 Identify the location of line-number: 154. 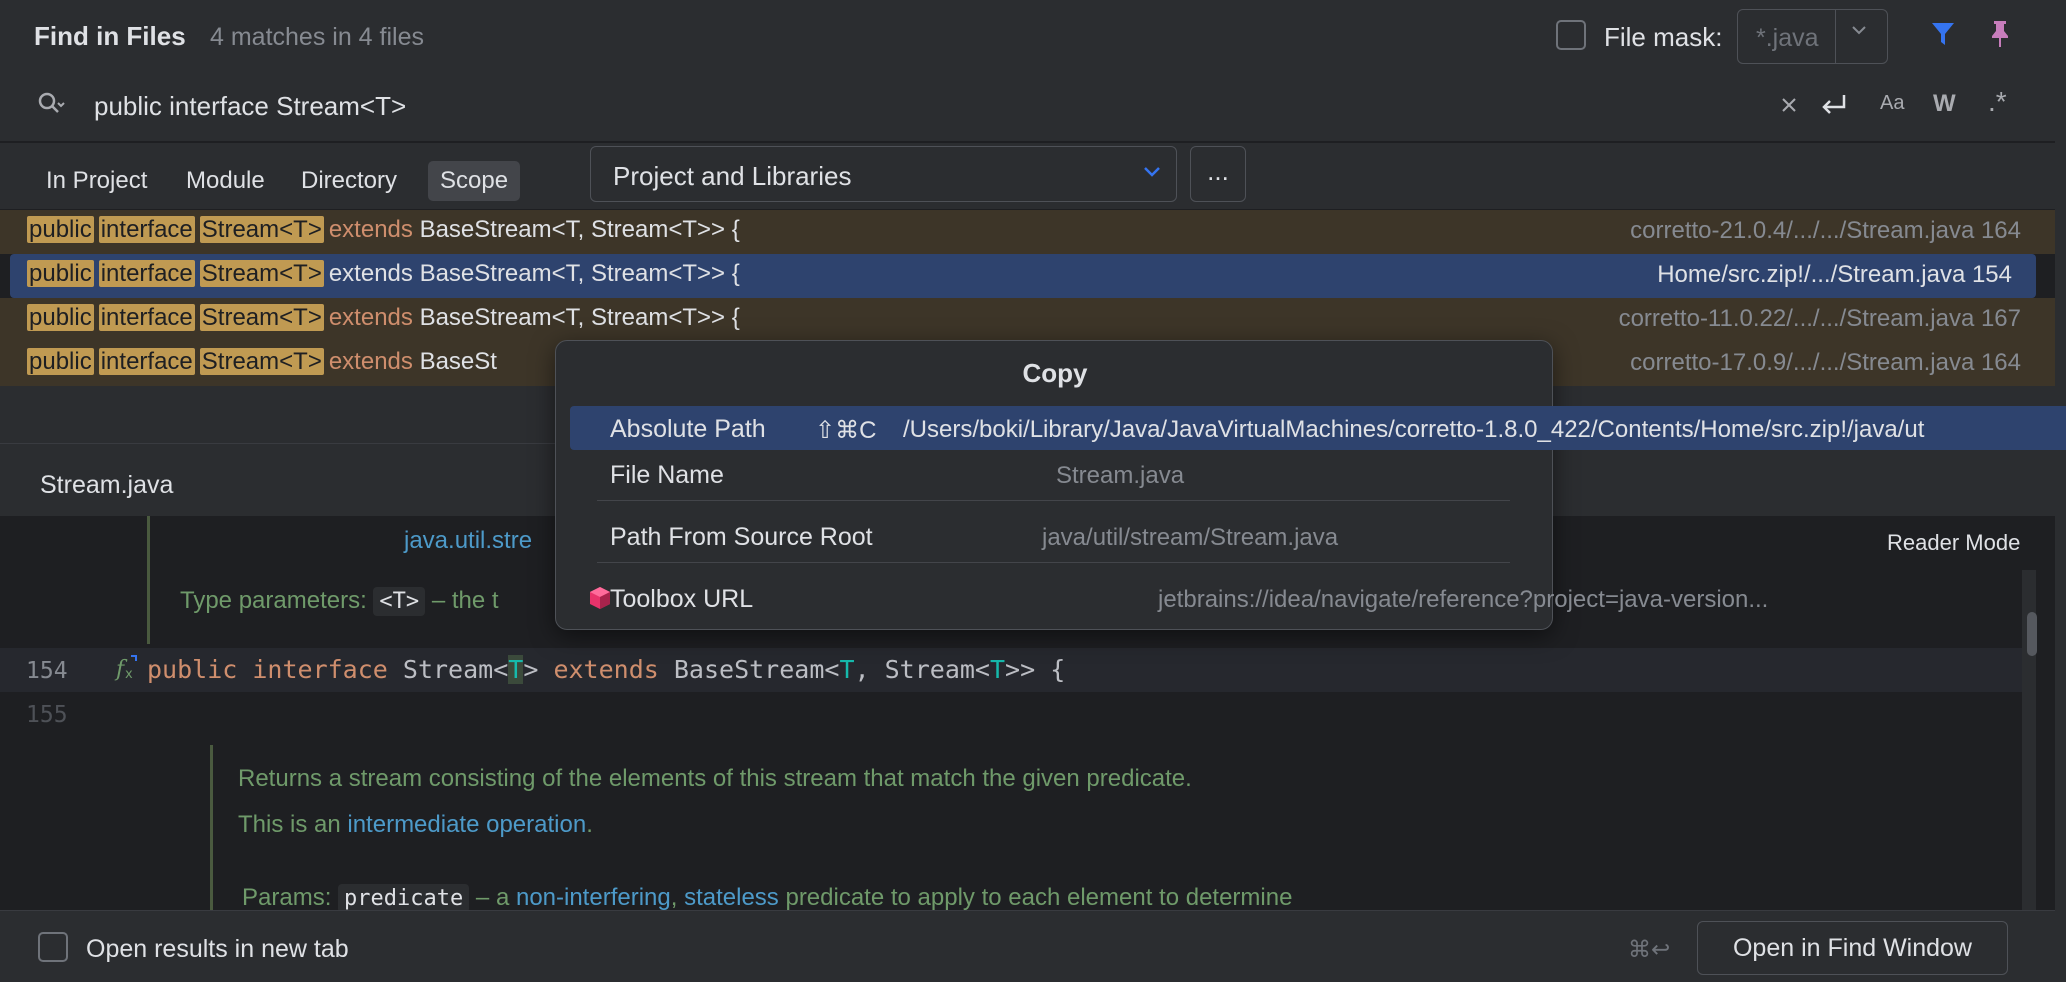
(47, 671).